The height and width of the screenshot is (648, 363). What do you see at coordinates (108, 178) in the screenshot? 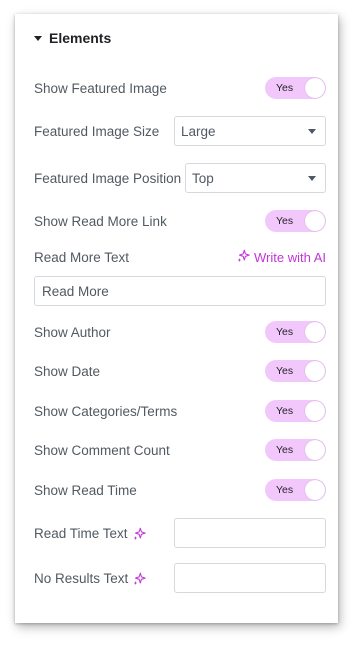
I see `featured-image-position-label: Featured Image Position` at bounding box center [108, 178].